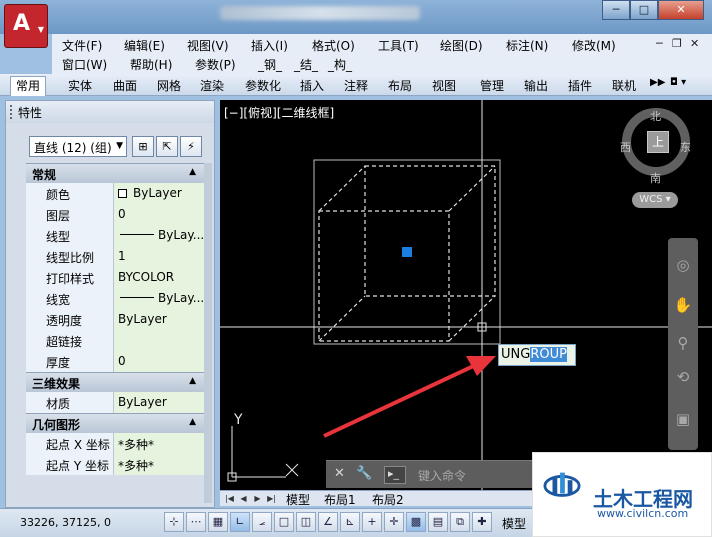 The height and width of the screenshot is (537, 712). Describe the element at coordinates (115, 193) in the screenshot. I see `prop-row: 颜色 ByLayer` at that location.